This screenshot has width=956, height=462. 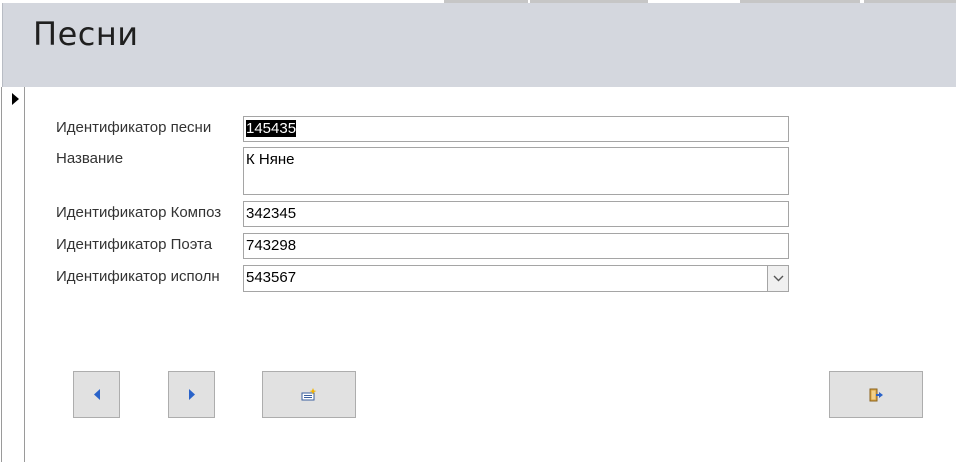 I want to click on new-record-button, so click(x=309, y=394).